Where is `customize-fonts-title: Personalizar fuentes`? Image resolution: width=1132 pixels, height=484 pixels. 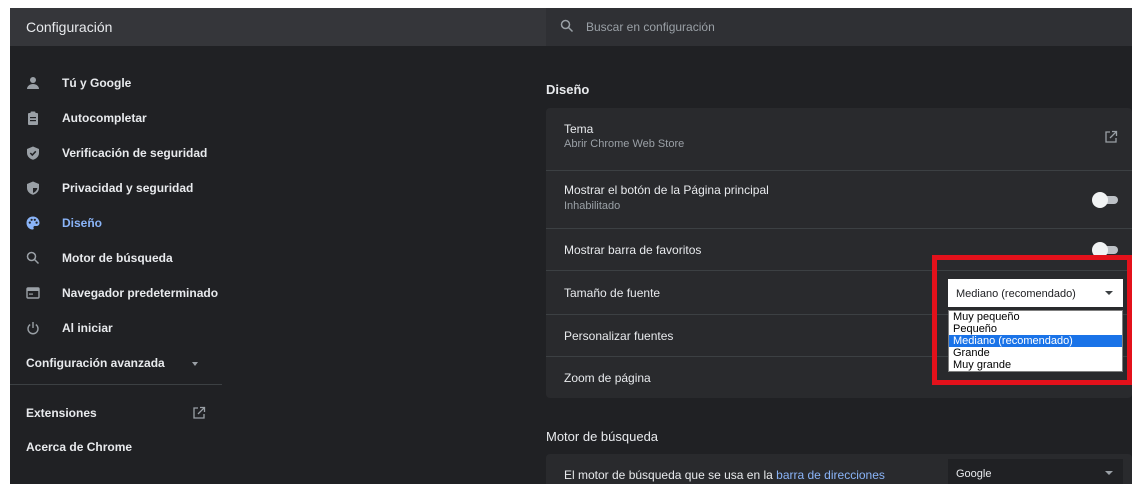
customize-fonts-title: Personalizar fuentes is located at coordinates (619, 336).